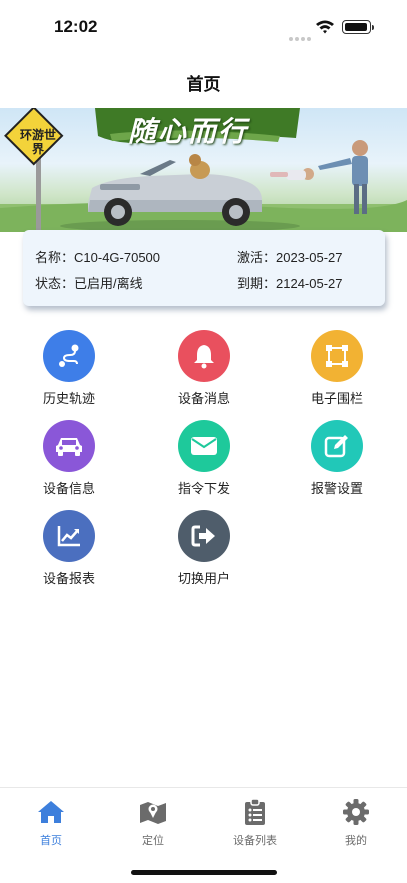  I want to click on envelope-icon, so click(204, 446).